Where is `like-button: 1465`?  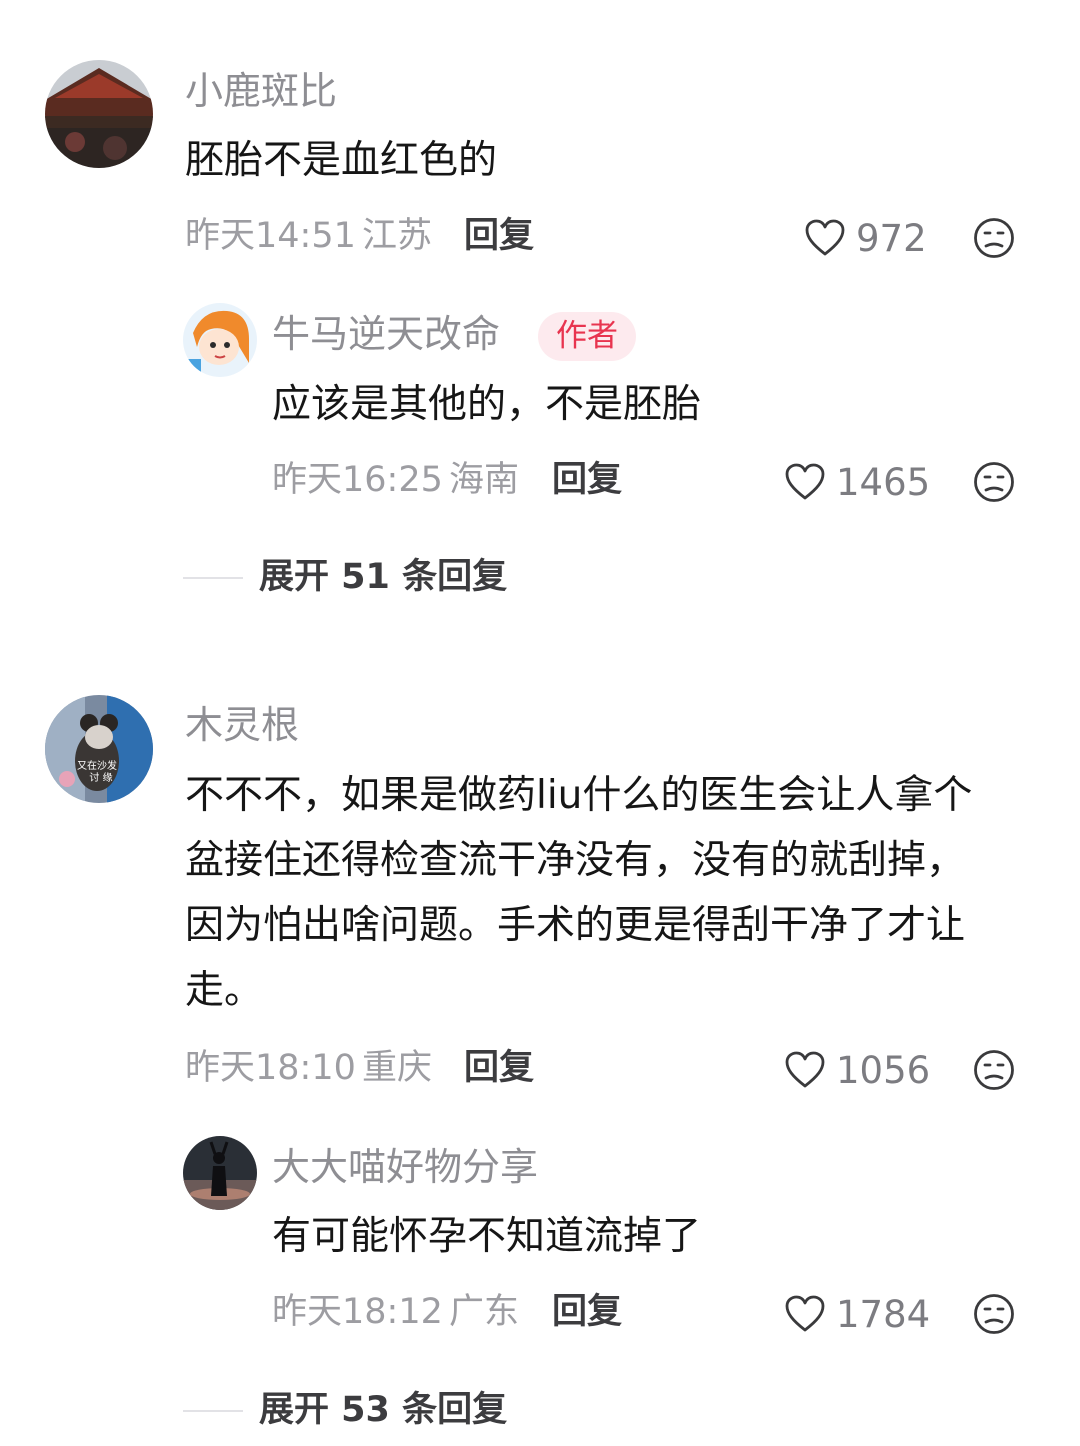 like-button: 1465 is located at coordinates (857, 482).